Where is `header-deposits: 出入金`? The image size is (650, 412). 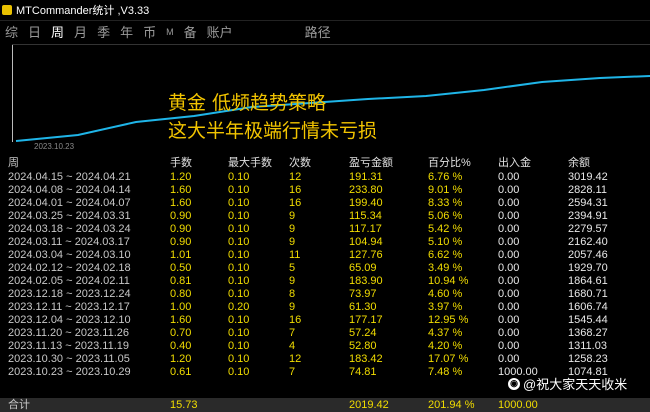 header-deposits: 出入金 is located at coordinates (514, 163).